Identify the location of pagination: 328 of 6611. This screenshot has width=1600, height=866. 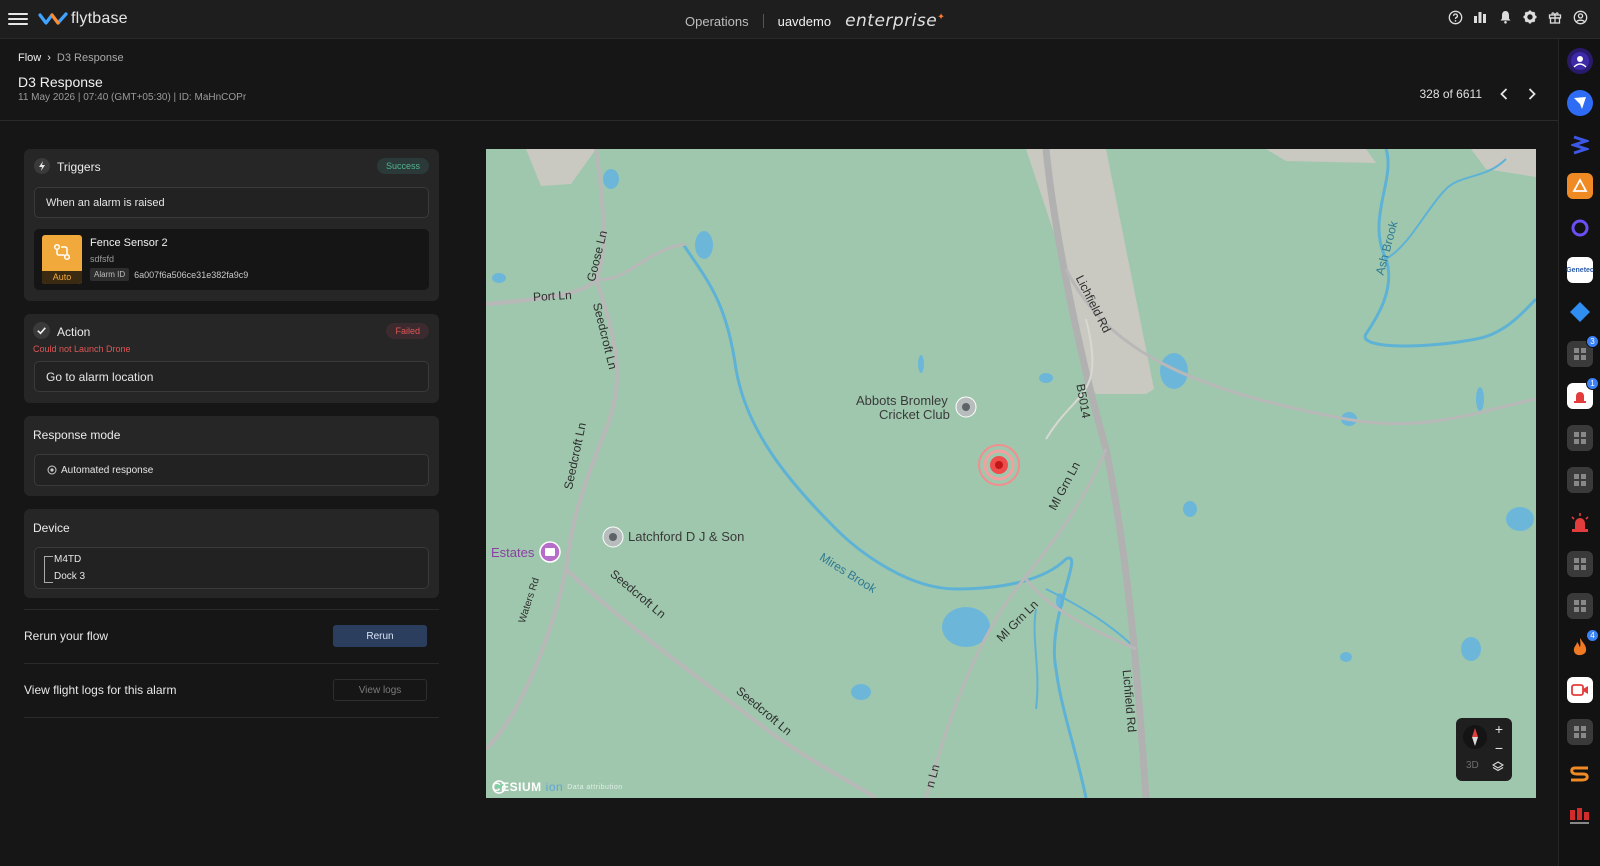
(1478, 94).